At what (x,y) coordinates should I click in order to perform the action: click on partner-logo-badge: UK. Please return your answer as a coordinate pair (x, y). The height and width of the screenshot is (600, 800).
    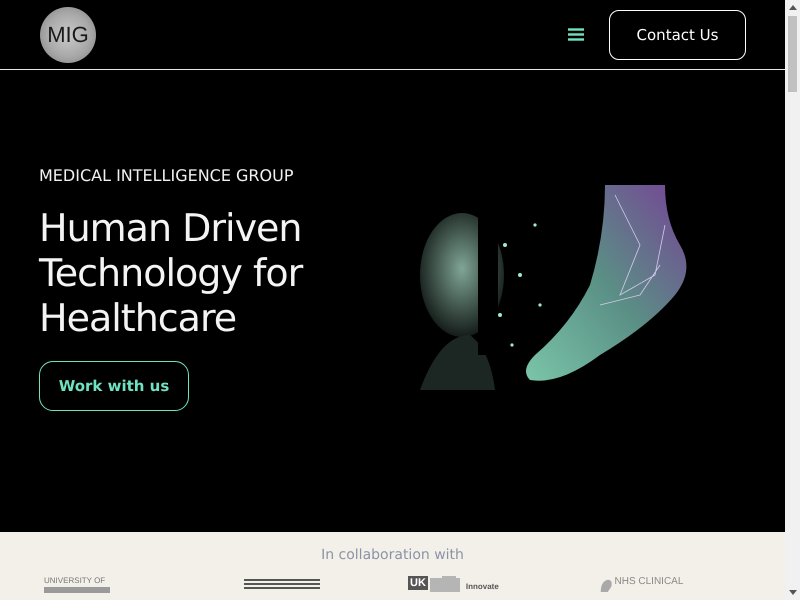
    Looking at the image, I should click on (418, 583).